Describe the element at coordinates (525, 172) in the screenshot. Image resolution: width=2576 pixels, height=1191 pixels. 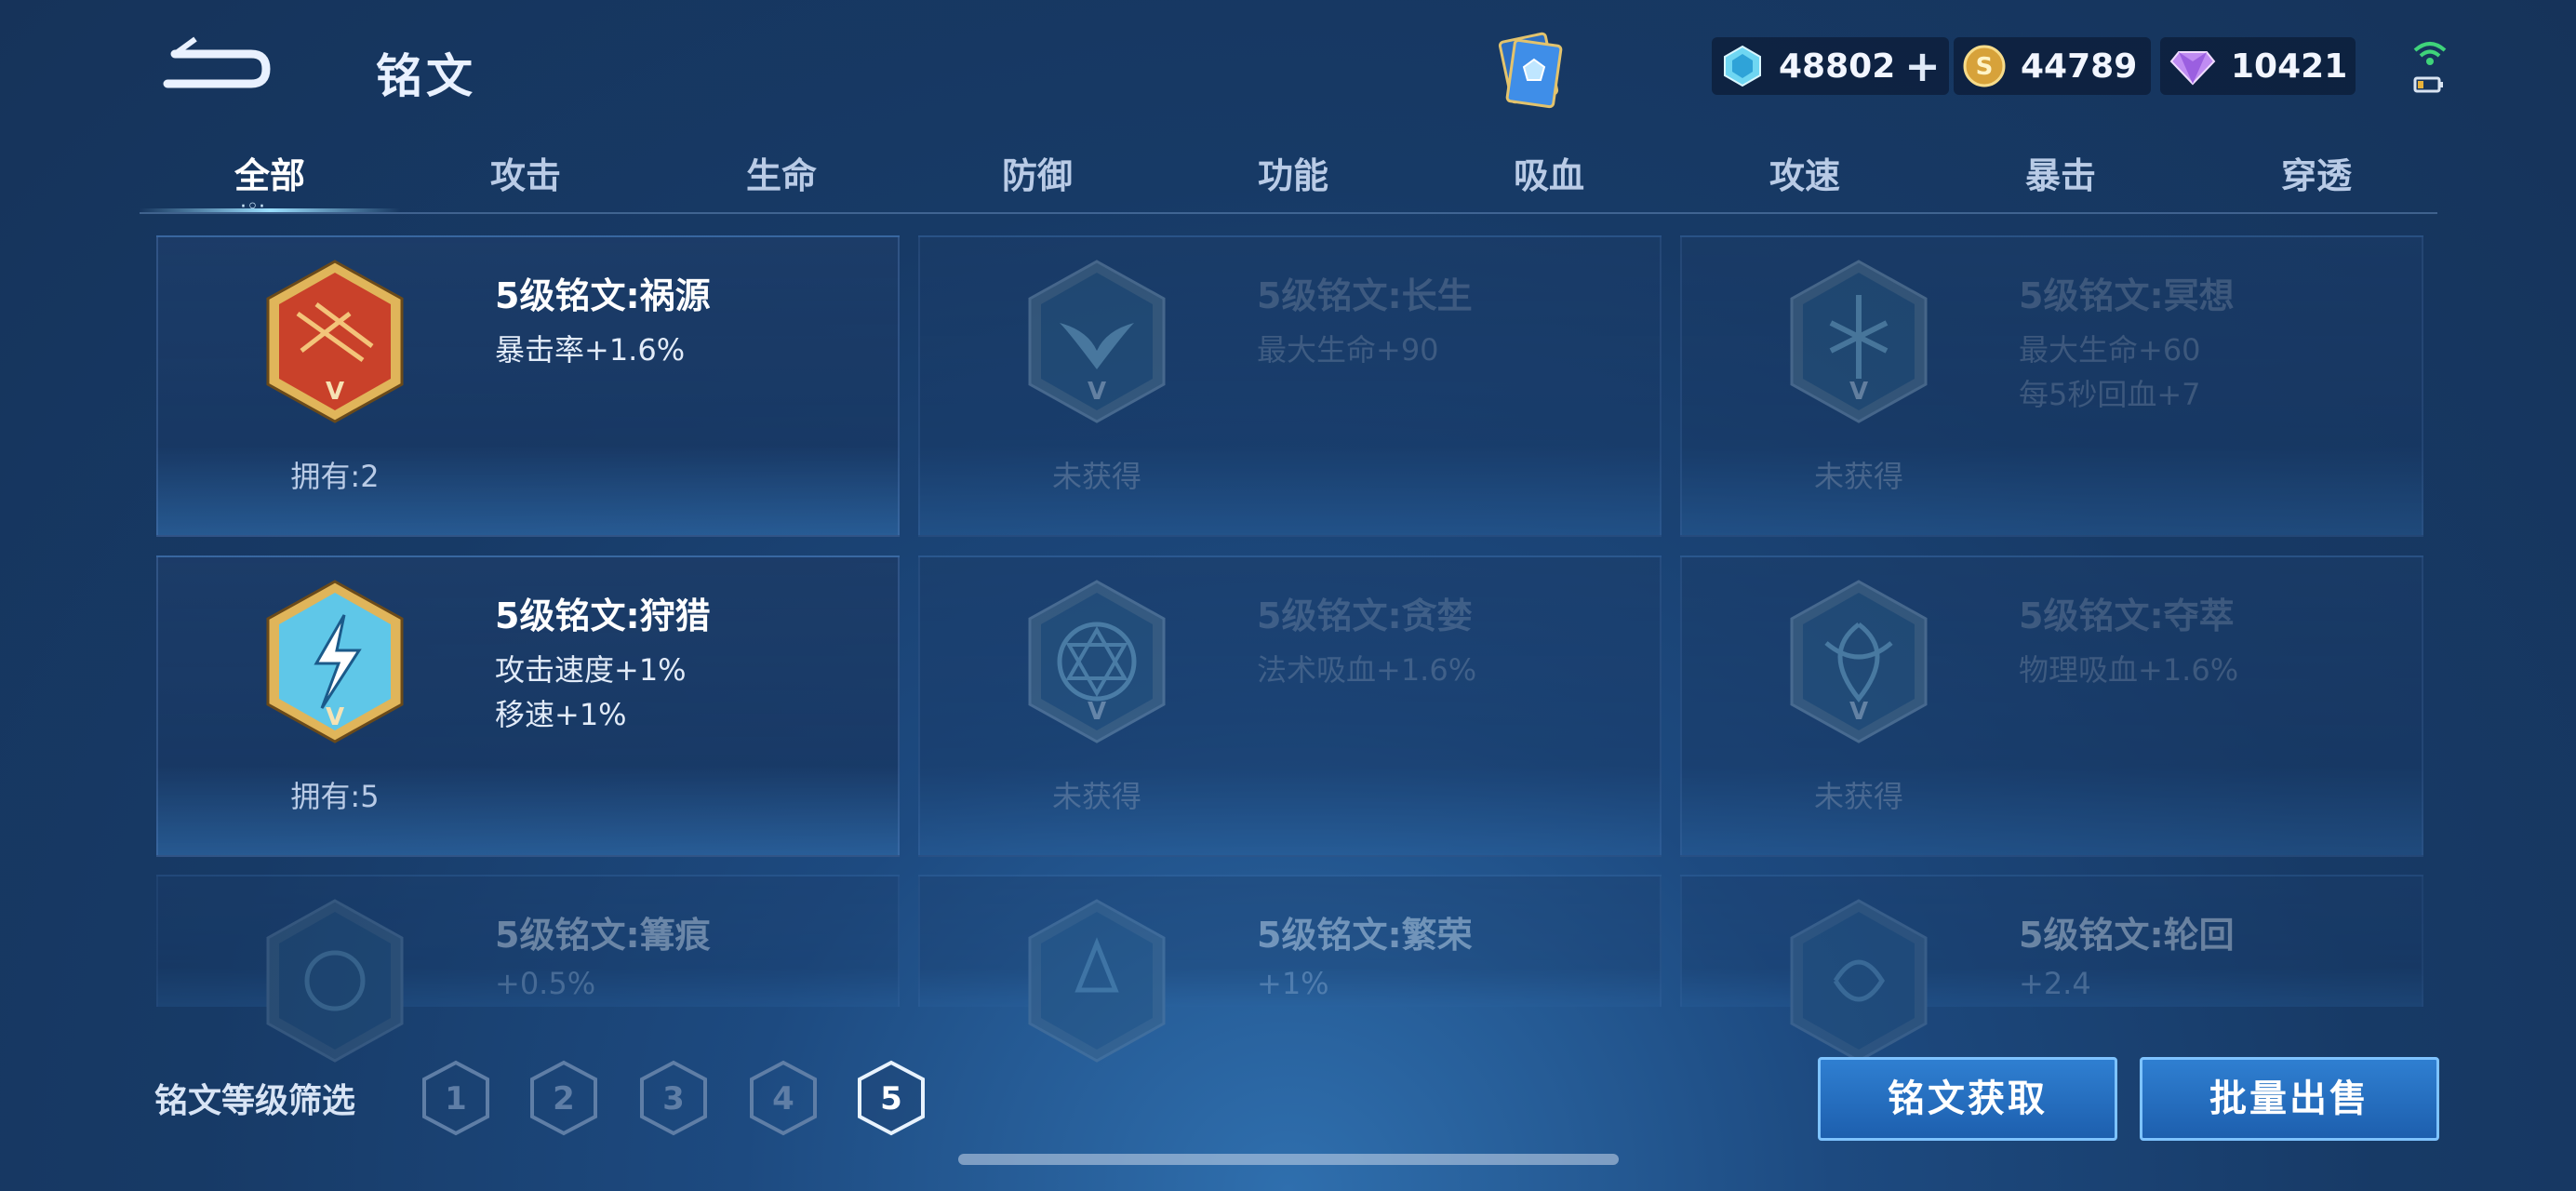
I see `tab-attack: 攻击` at that location.